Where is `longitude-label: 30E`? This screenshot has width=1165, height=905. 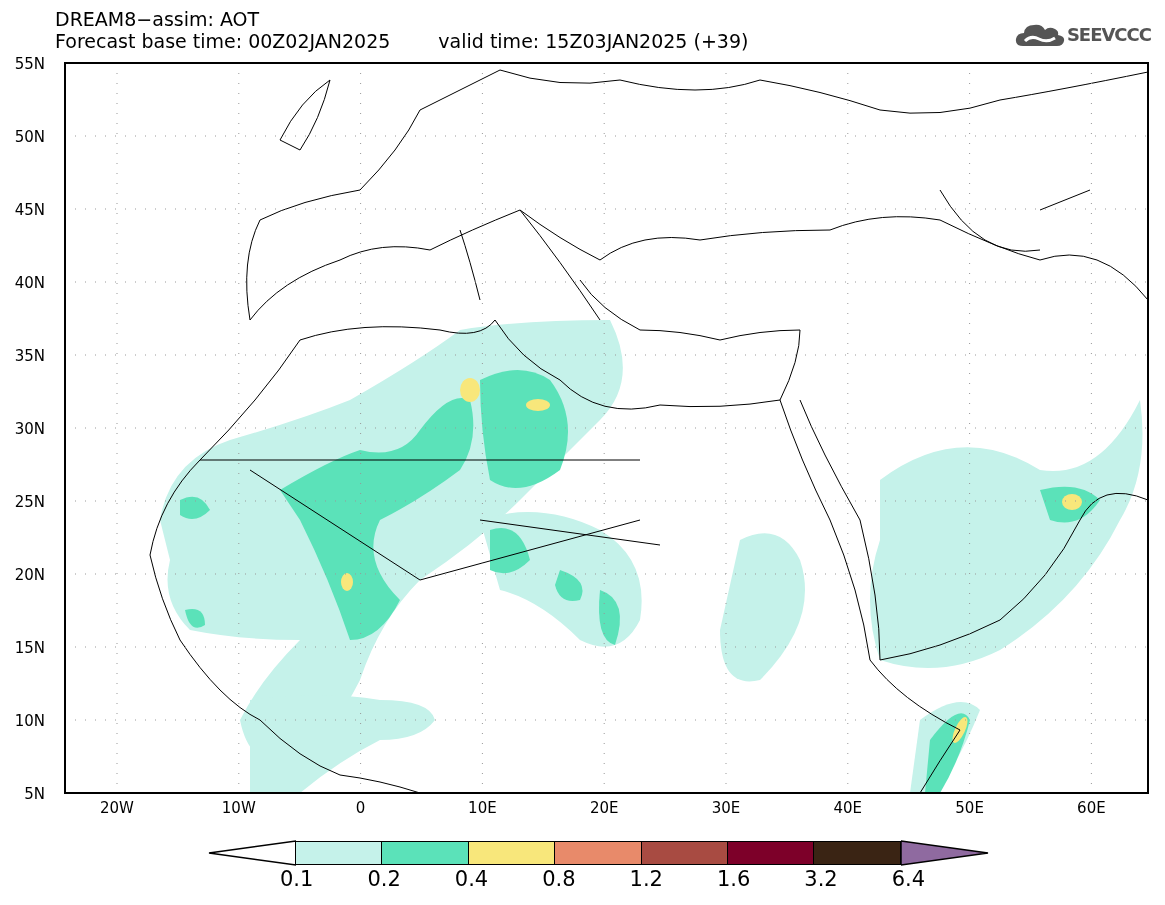 longitude-label: 30E is located at coordinates (726, 807).